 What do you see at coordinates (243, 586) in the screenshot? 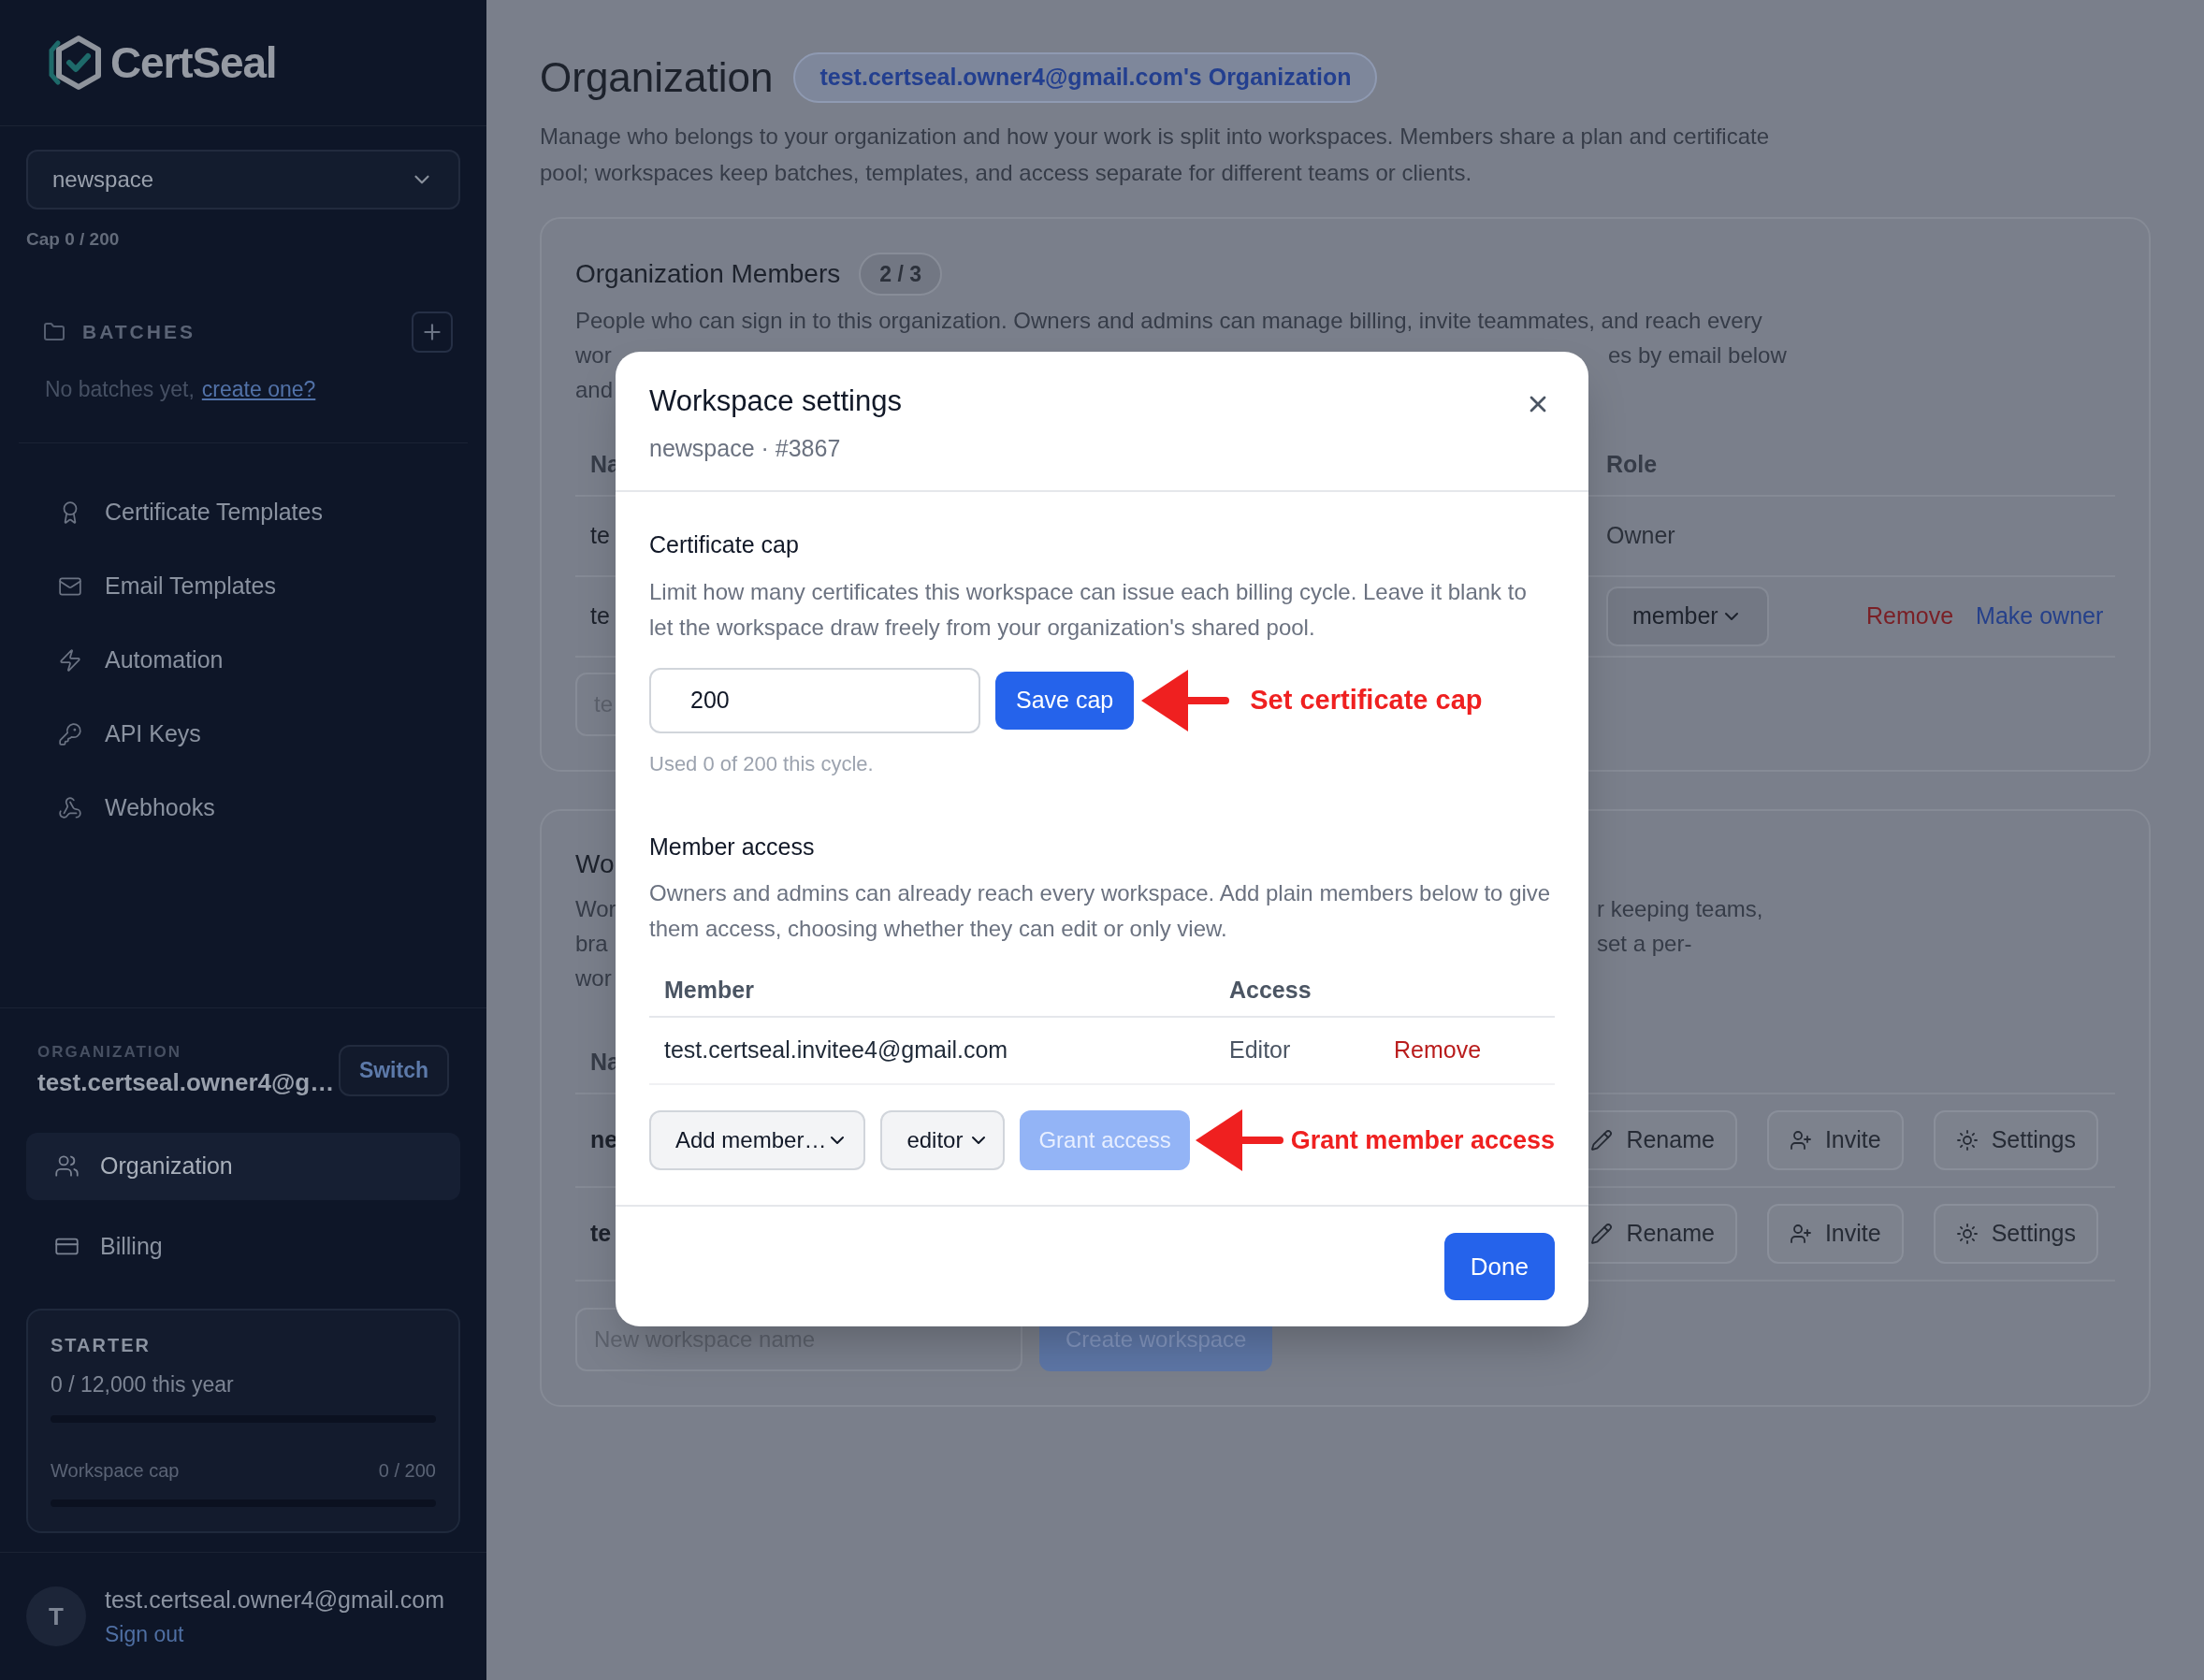
I see `nav-item: Email Templates` at bounding box center [243, 586].